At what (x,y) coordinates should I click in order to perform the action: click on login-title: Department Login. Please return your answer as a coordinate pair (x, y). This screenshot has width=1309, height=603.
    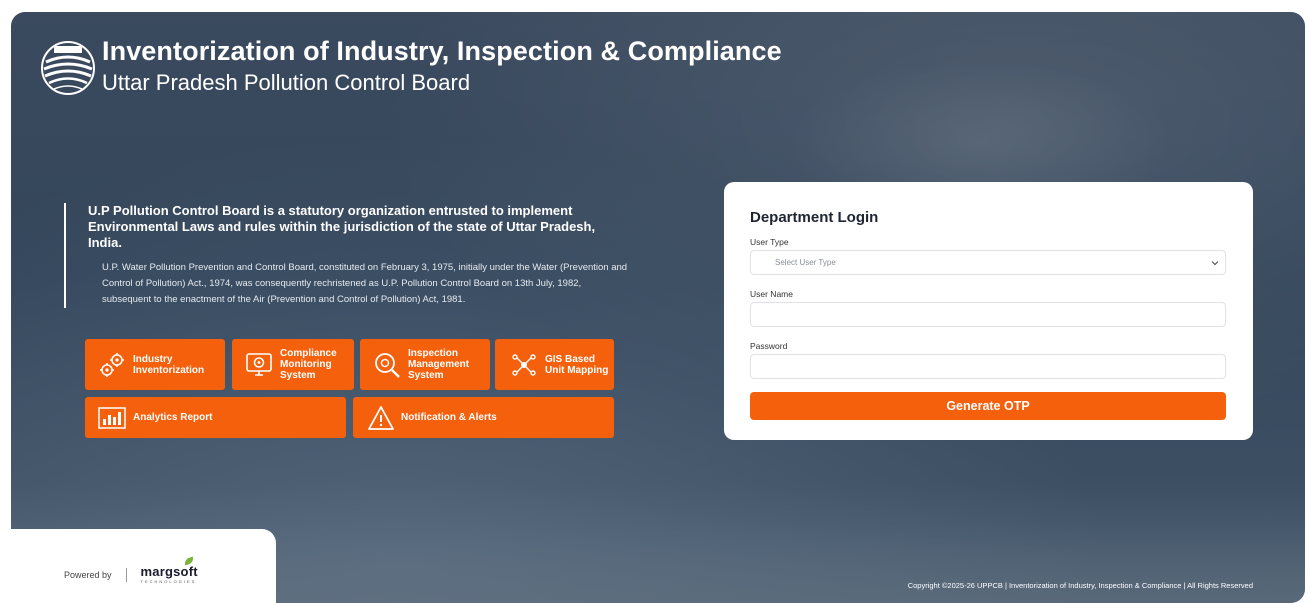
    Looking at the image, I should click on (814, 217).